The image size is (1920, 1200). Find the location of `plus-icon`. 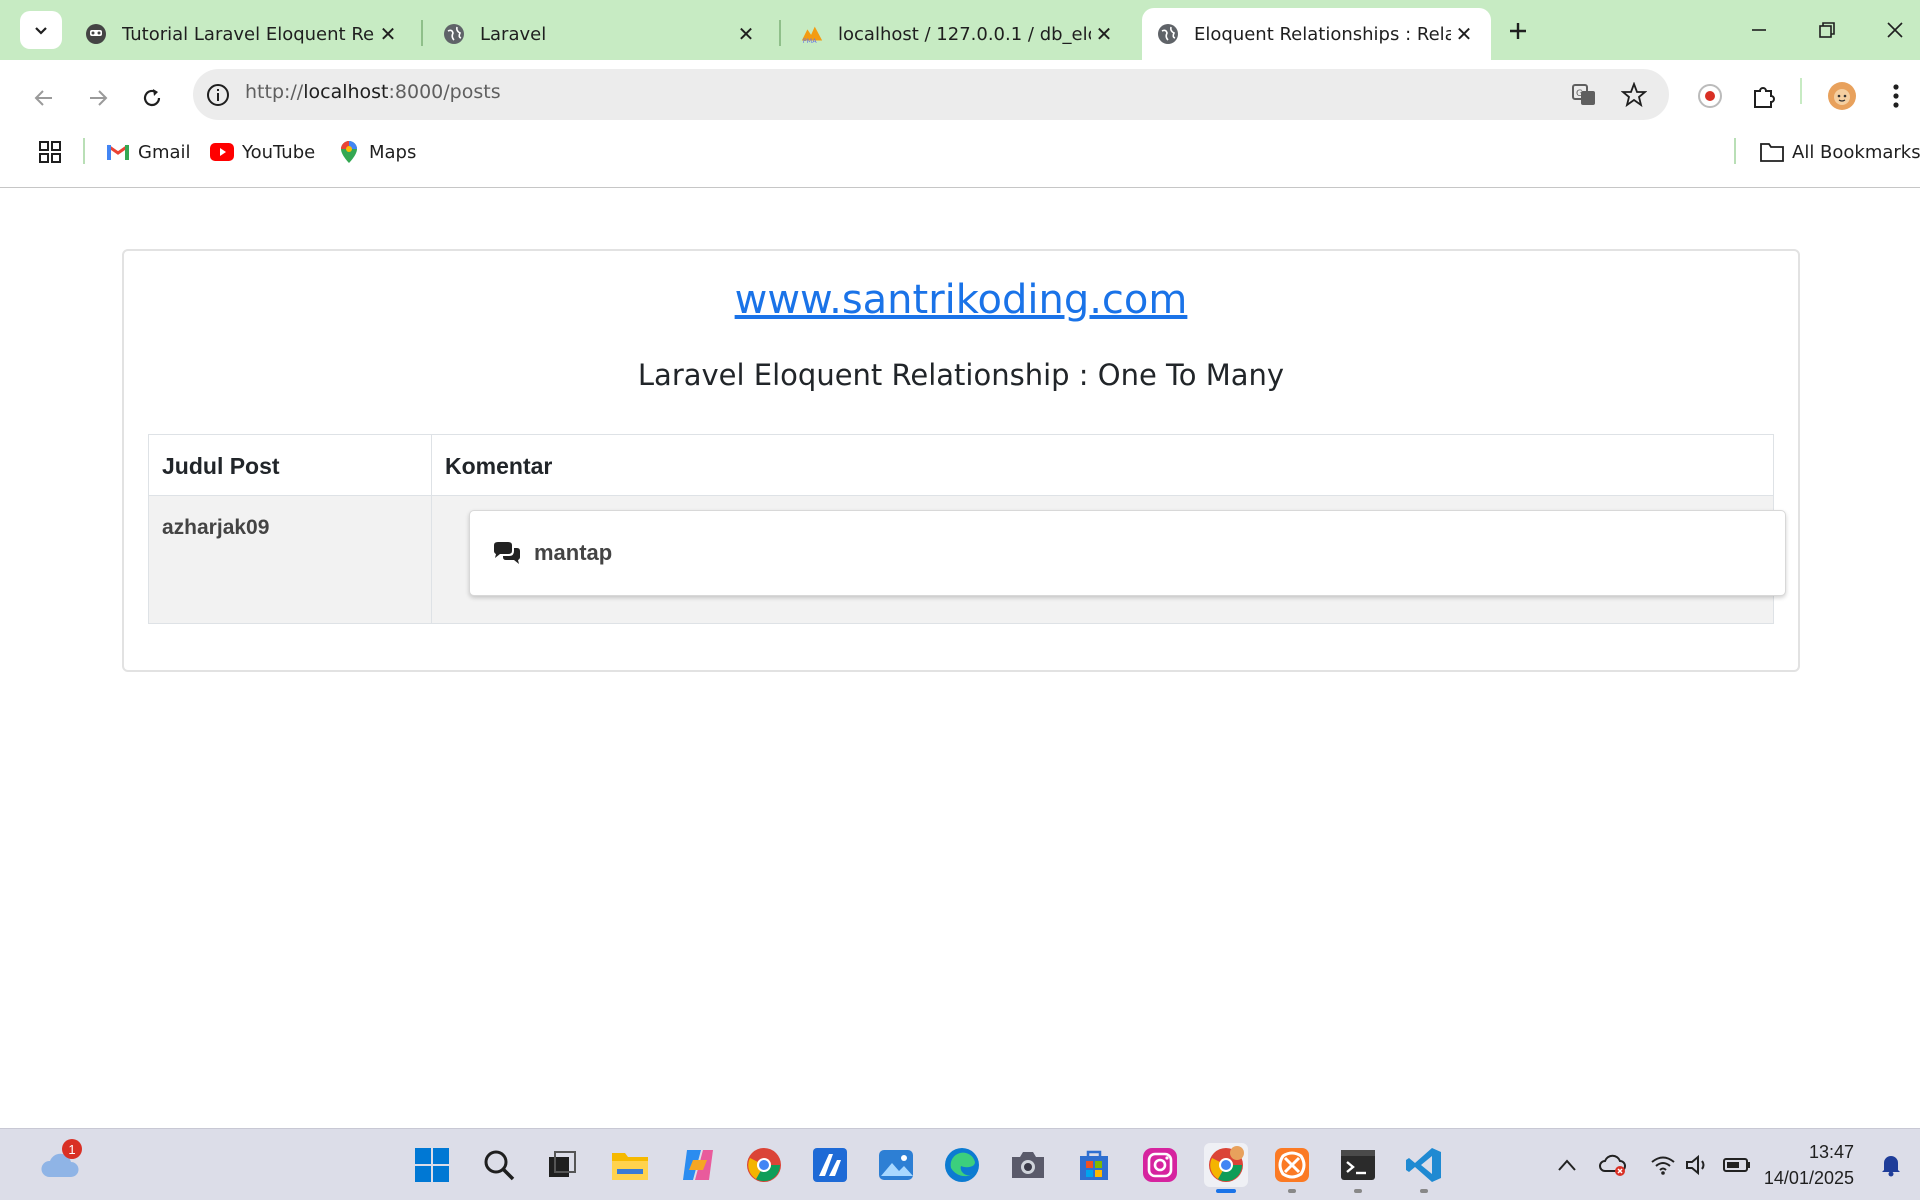

plus-icon is located at coordinates (1518, 31).